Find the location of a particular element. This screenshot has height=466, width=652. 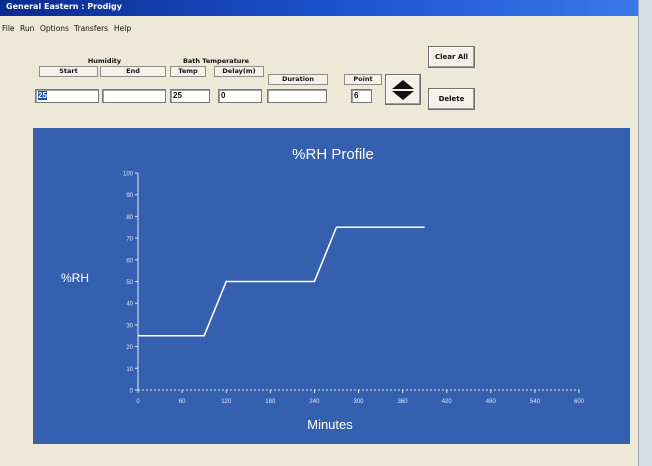

point-stepper-button is located at coordinates (403, 89).